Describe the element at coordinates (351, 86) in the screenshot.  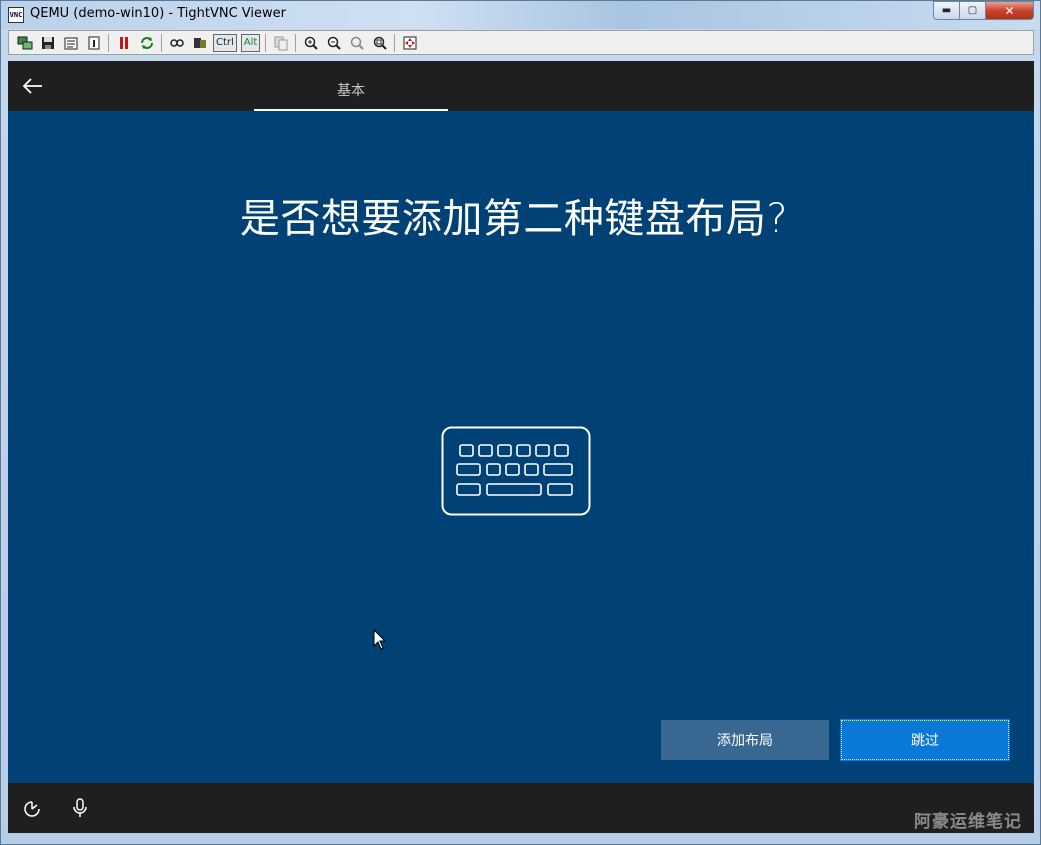
I see `tab-basic: 基本` at that location.